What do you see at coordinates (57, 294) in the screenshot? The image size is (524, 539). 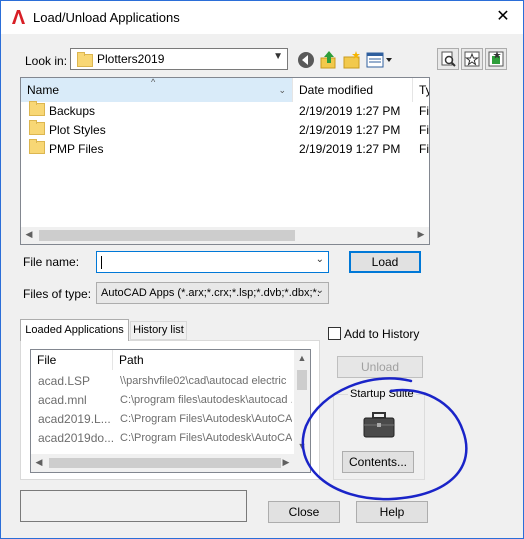 I see `files-of-type-label: Files of type:` at bounding box center [57, 294].